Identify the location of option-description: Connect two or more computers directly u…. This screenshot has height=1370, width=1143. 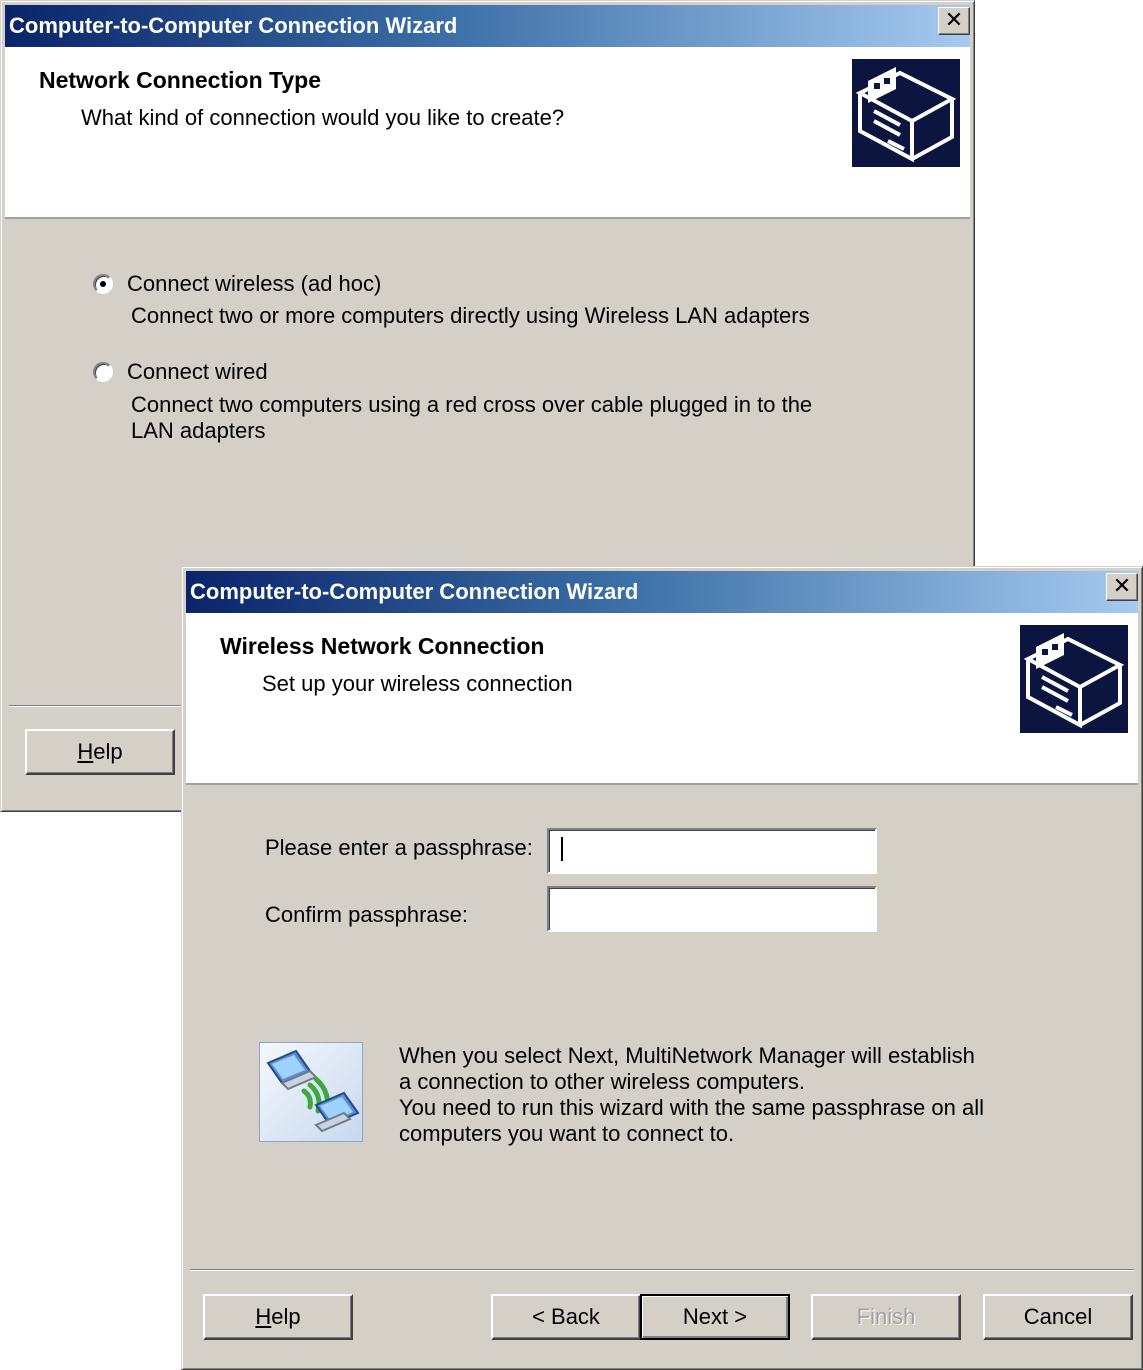
(470, 315).